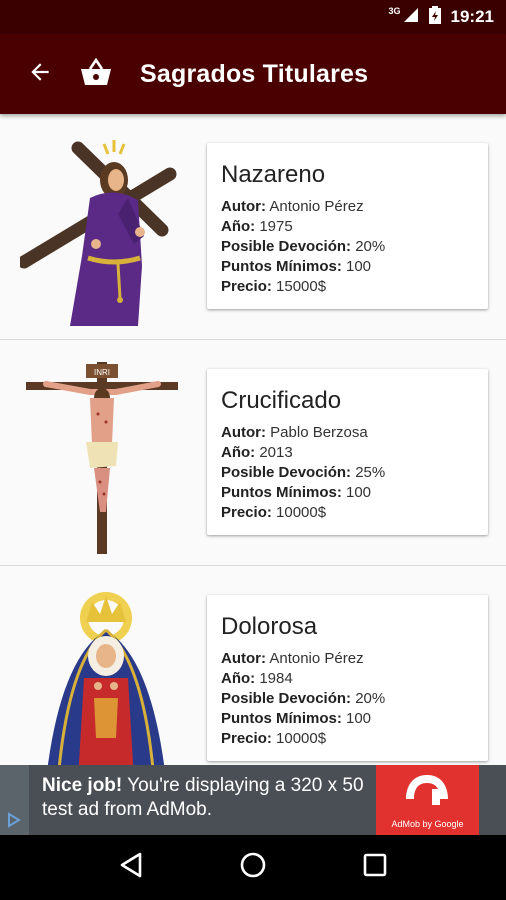 This screenshot has height=900, width=506. What do you see at coordinates (102, 372) in the screenshot?
I see `inri-sign: INRI` at bounding box center [102, 372].